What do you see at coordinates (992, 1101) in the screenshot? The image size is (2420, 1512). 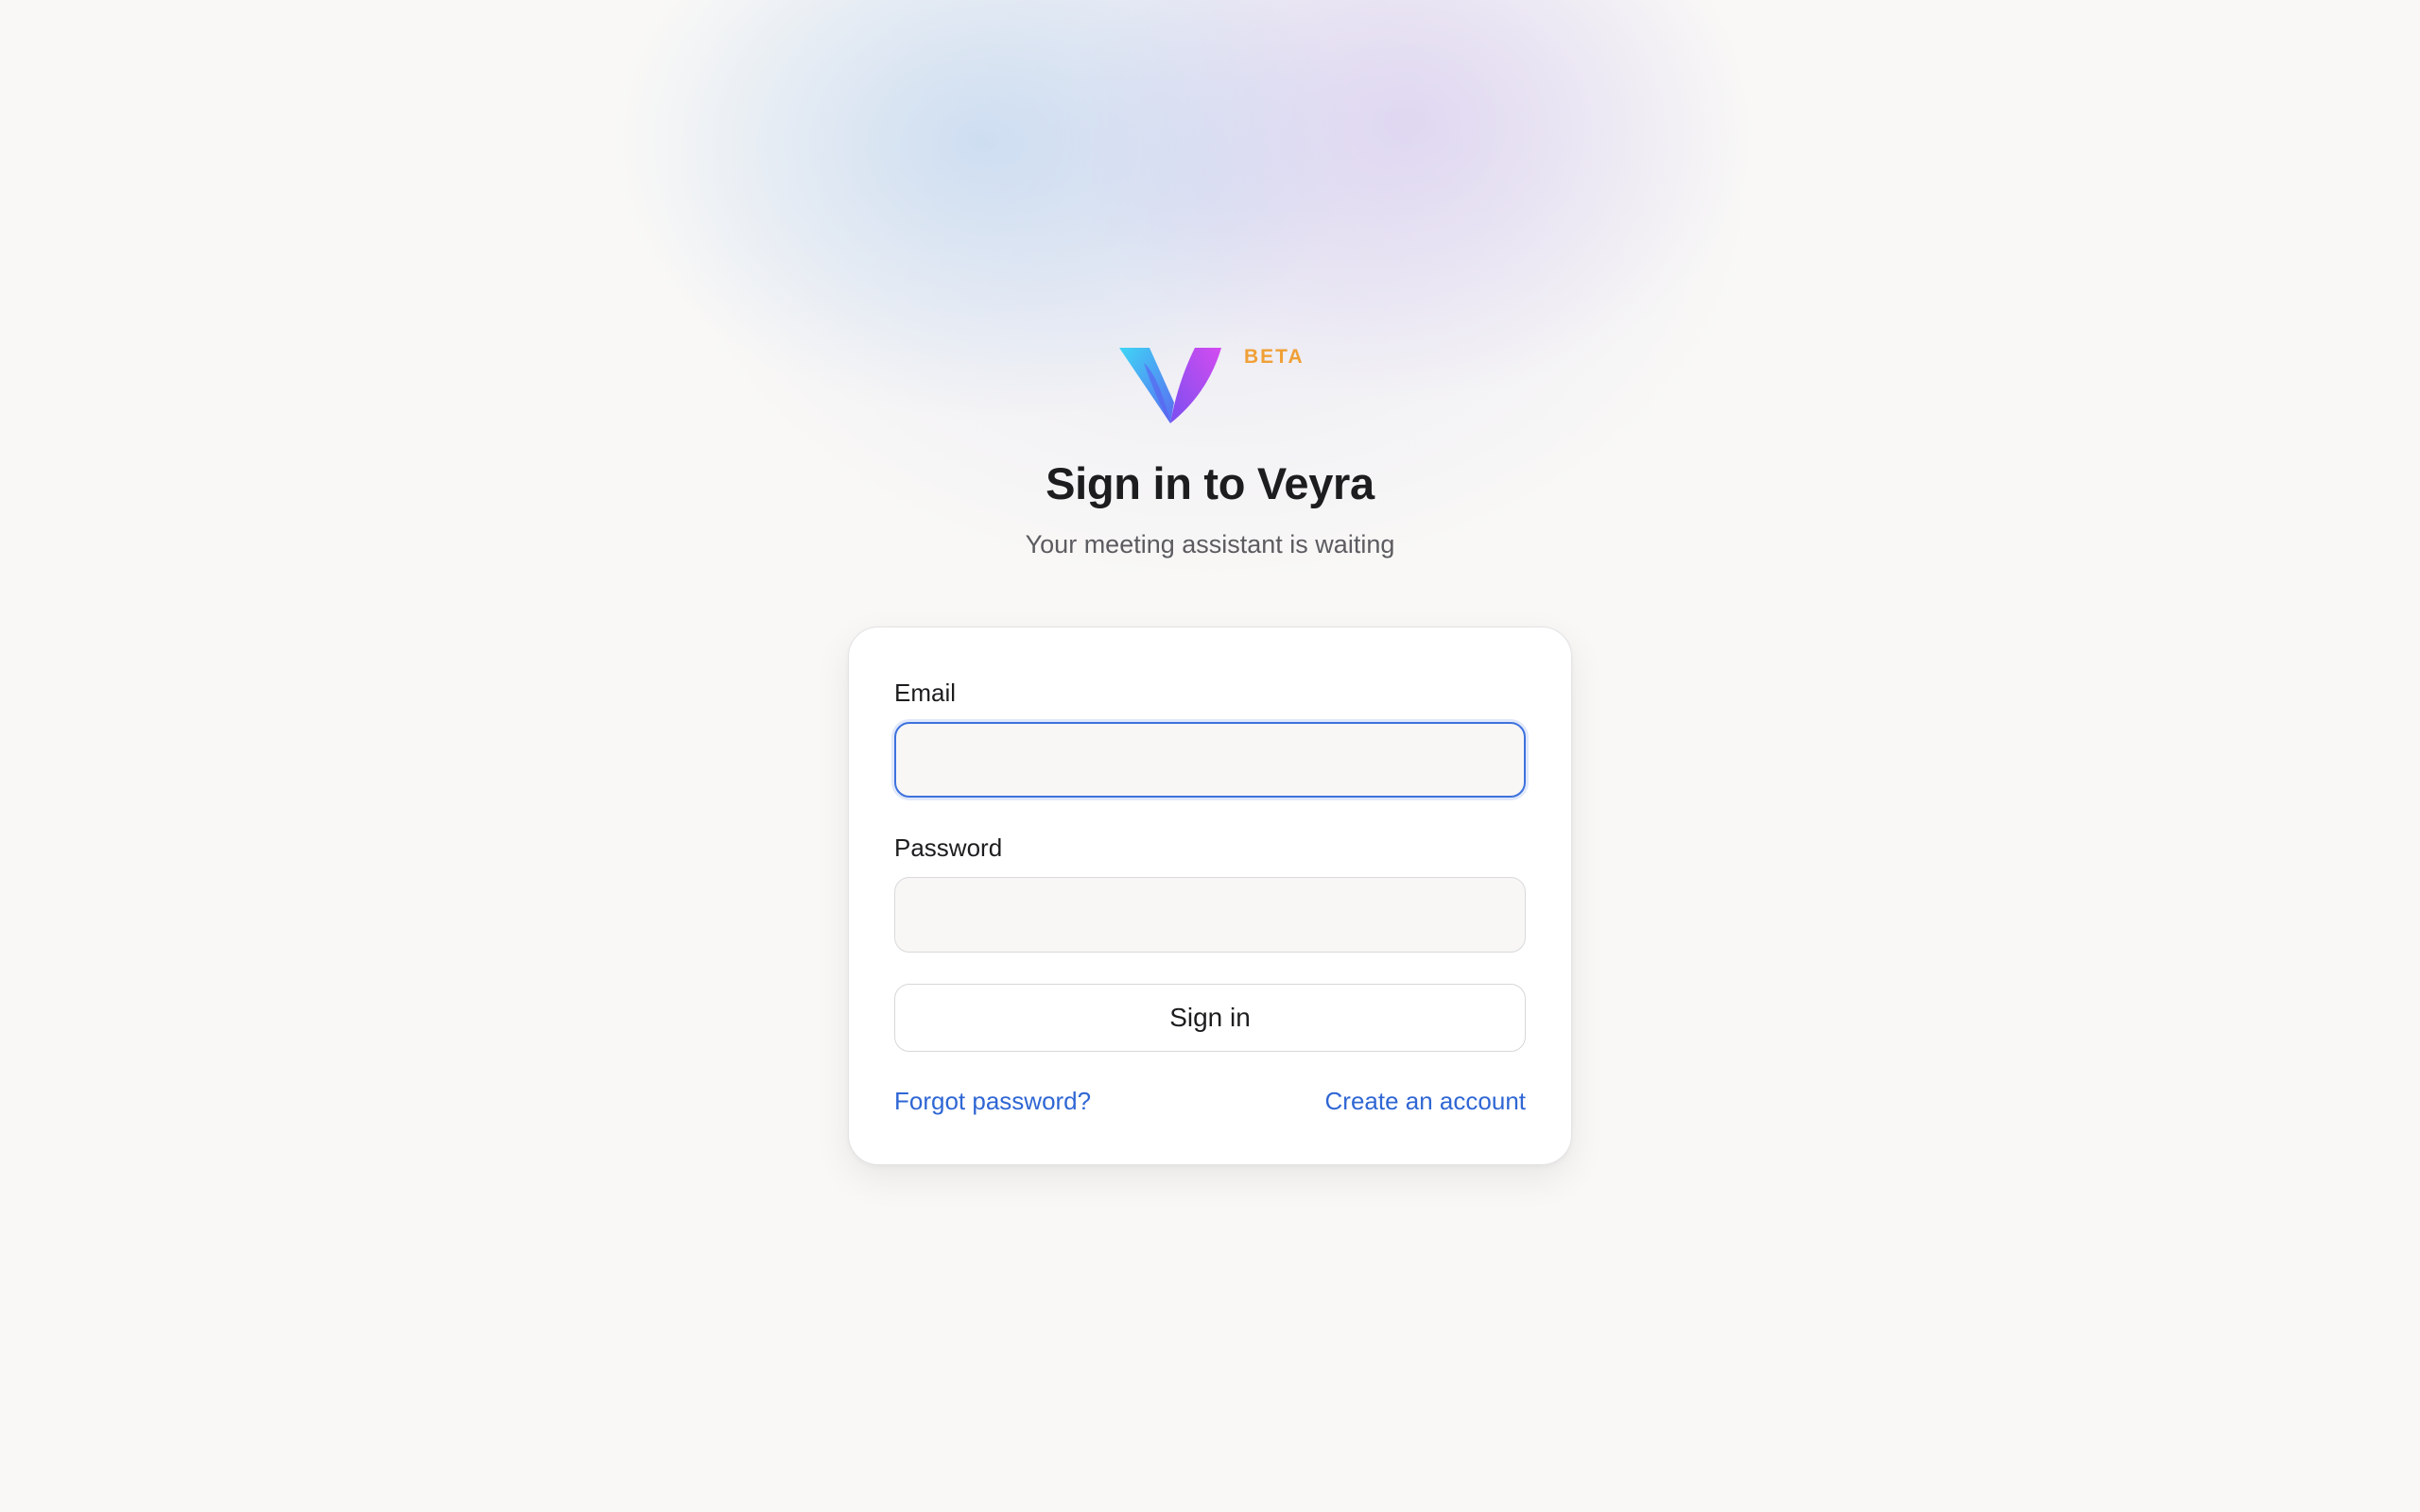 I see `forgot-password-link: Forgot password?` at bounding box center [992, 1101].